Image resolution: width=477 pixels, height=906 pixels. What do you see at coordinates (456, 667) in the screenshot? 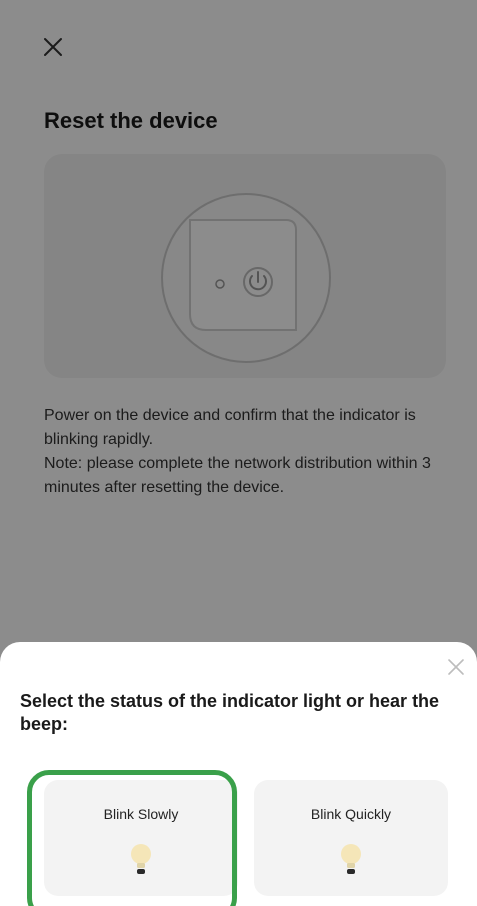
I see `close-icon` at bounding box center [456, 667].